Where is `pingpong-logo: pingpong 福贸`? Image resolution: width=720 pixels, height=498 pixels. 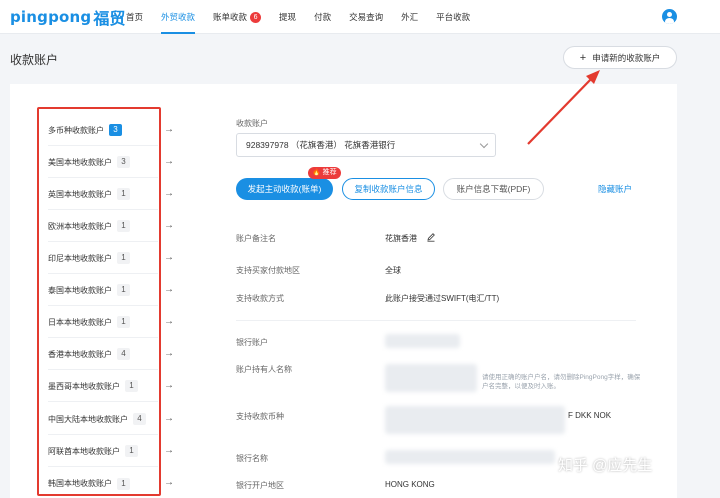
pingpong-logo: pingpong 福贸 is located at coordinates (67, 17).